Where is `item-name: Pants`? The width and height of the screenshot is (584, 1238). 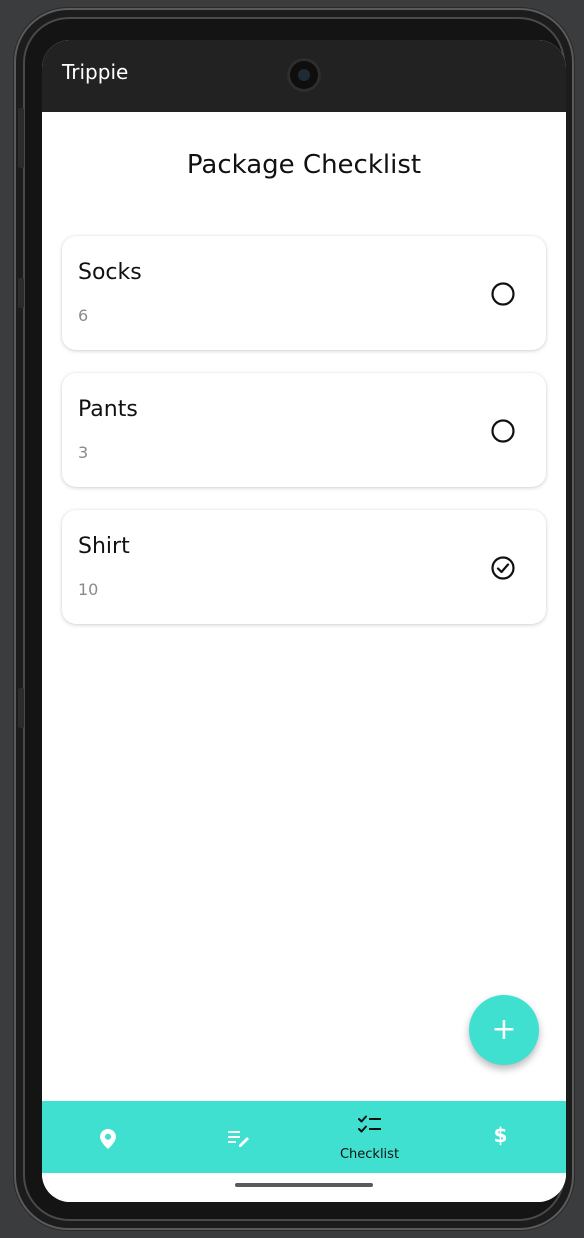
item-name: Pants is located at coordinates (108, 409).